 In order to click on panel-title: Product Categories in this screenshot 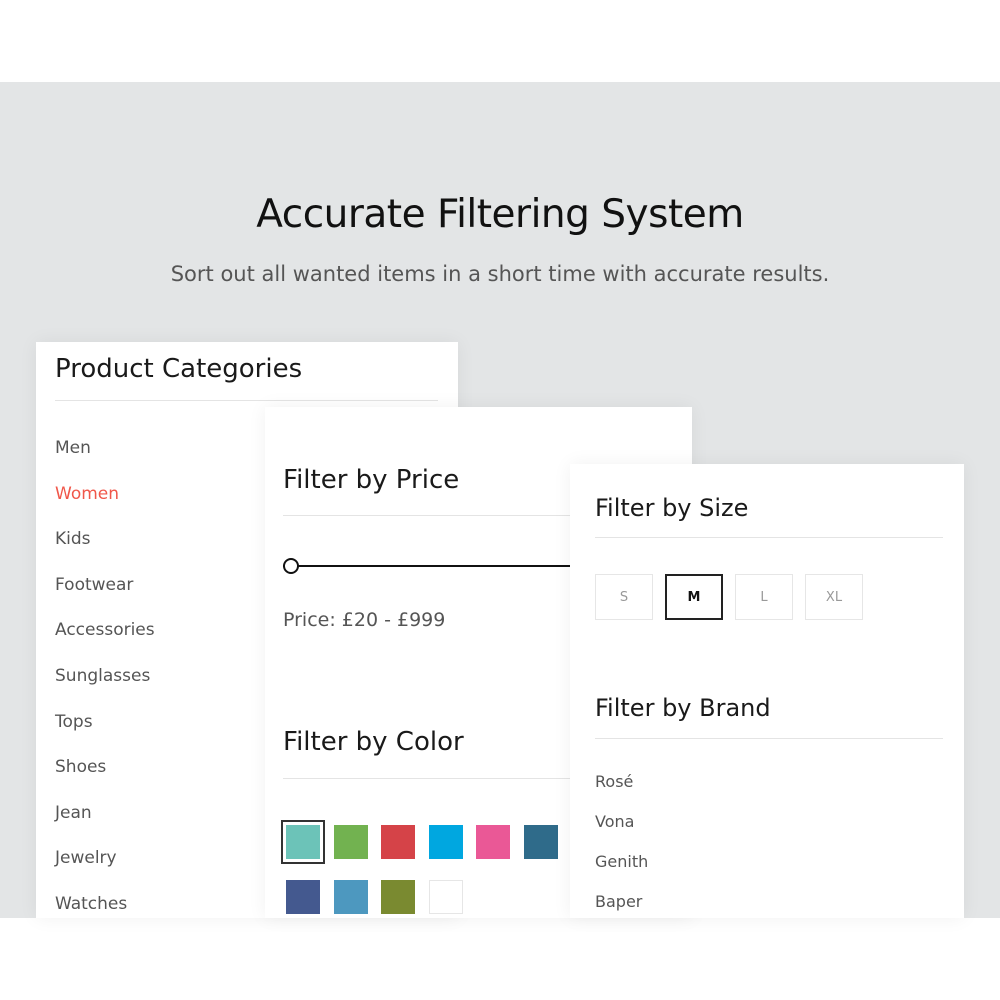, I will do `click(179, 369)`.